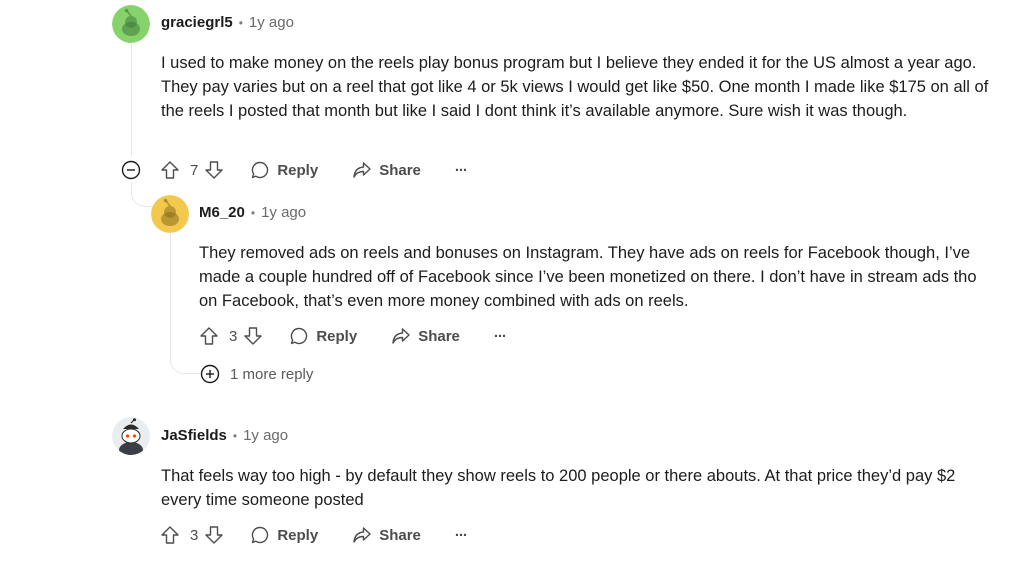 The height and width of the screenshot is (576, 1013). I want to click on more-replies-button: 1 more reply, so click(256, 374).